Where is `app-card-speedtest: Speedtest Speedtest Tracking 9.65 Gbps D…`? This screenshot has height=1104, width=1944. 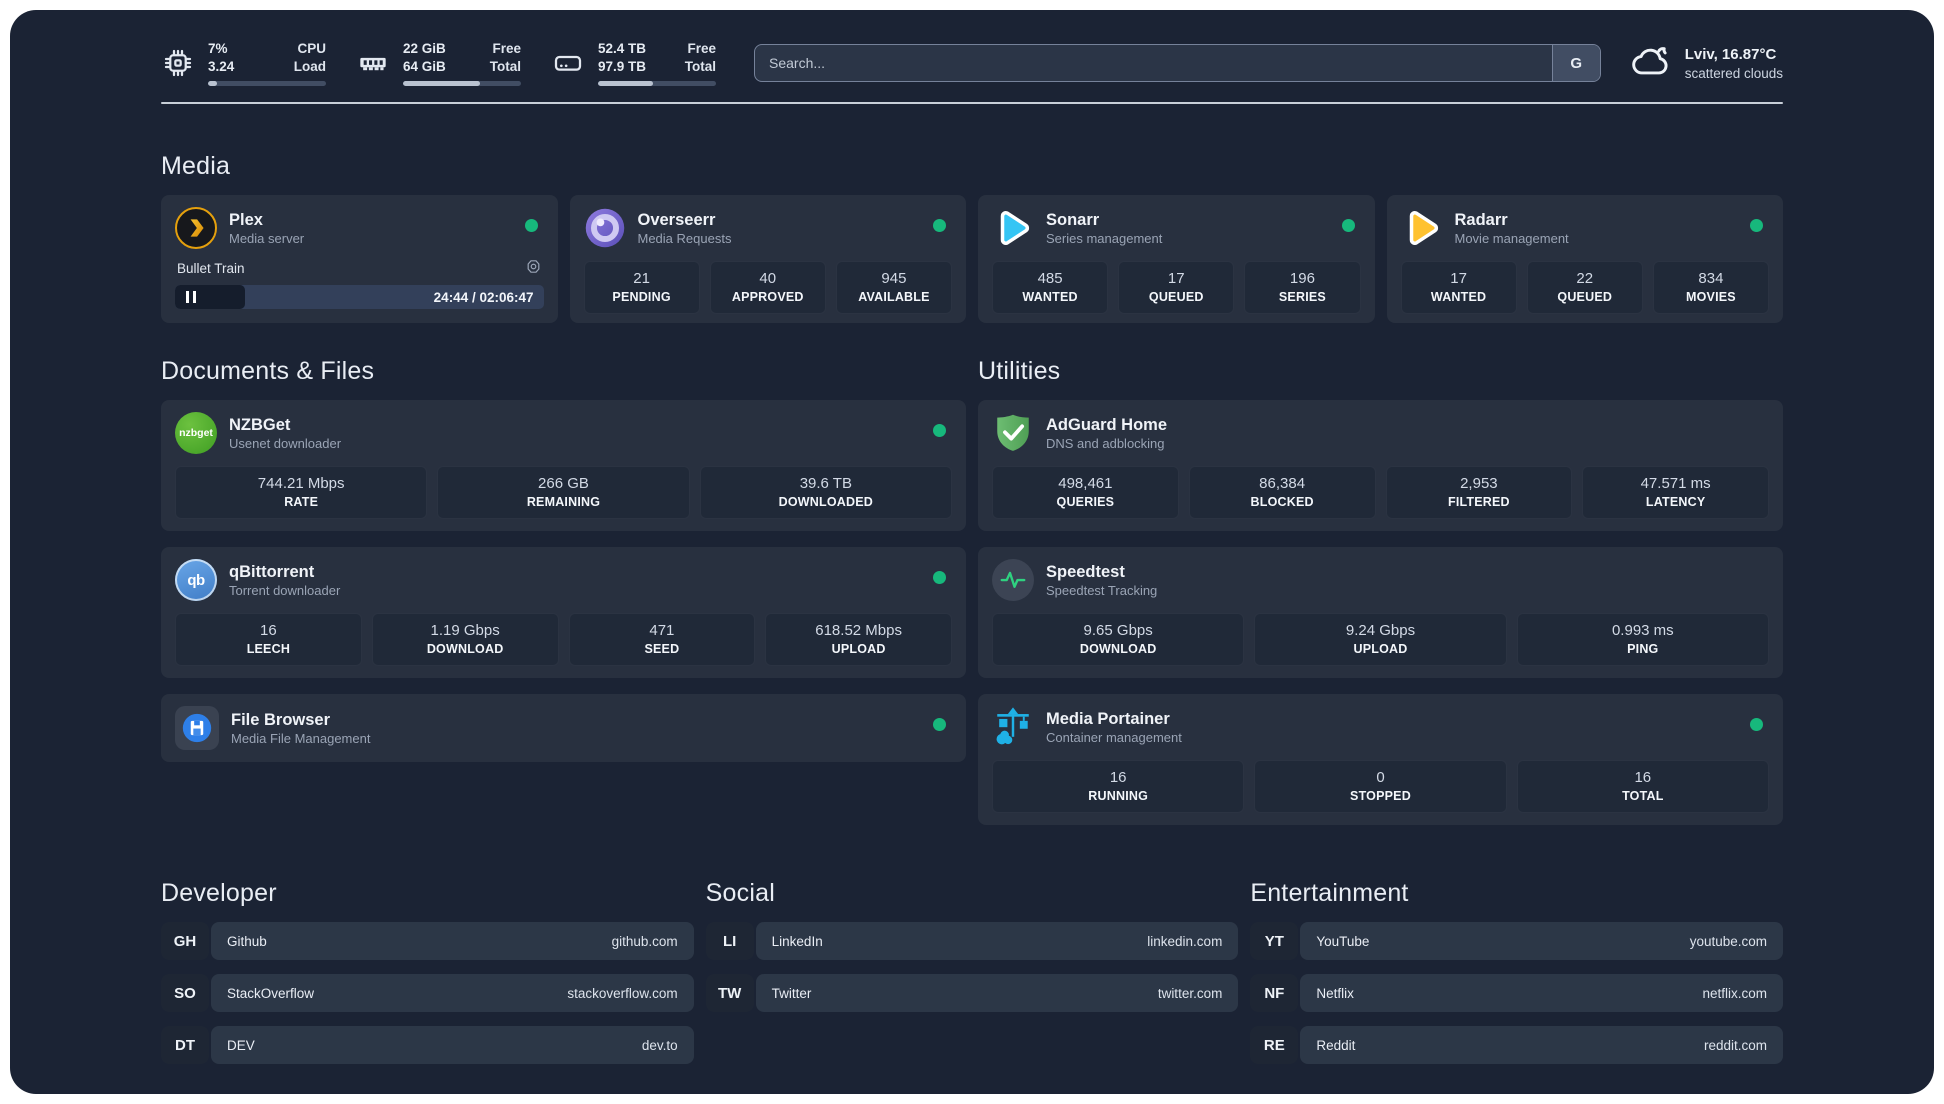
app-card-speedtest: Speedtest Speedtest Tracking 9.65 Gbps D… is located at coordinates (1380, 612).